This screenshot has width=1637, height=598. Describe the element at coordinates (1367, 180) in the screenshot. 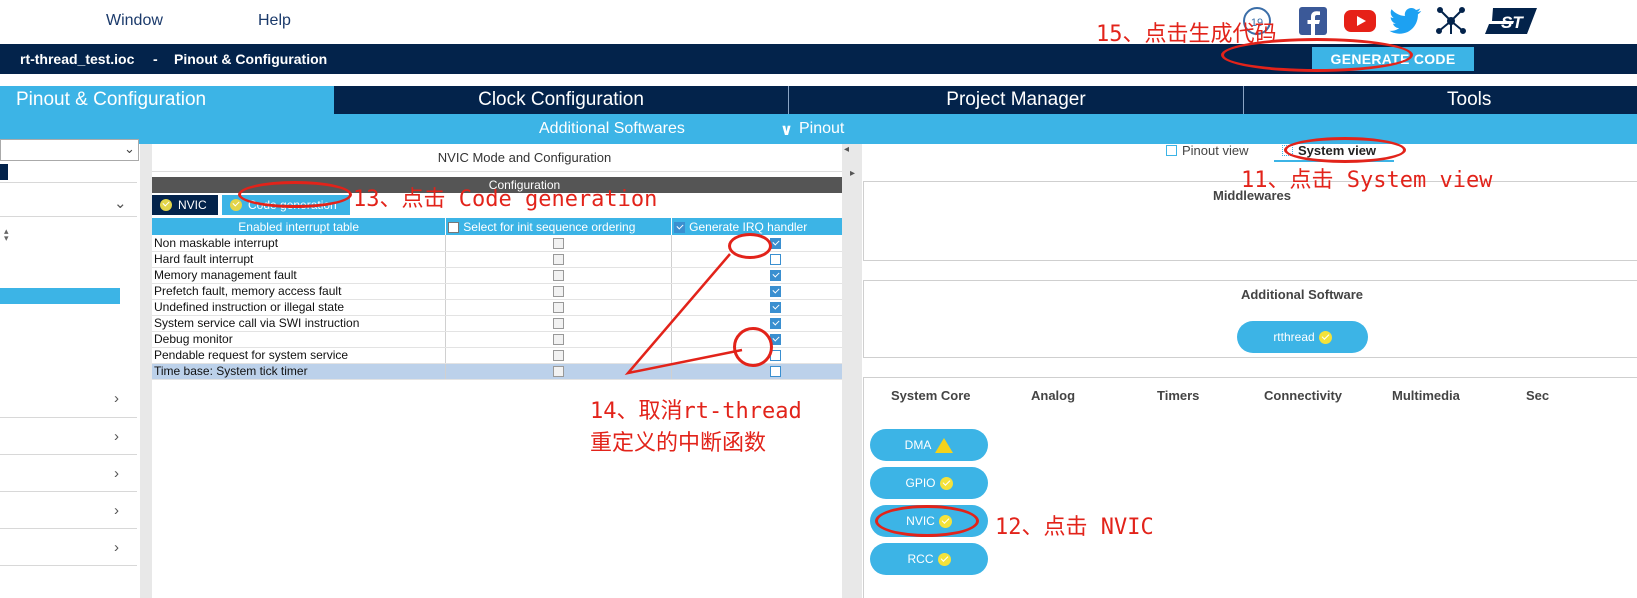

I see `annotation-step11: 11、点击 System view` at that location.